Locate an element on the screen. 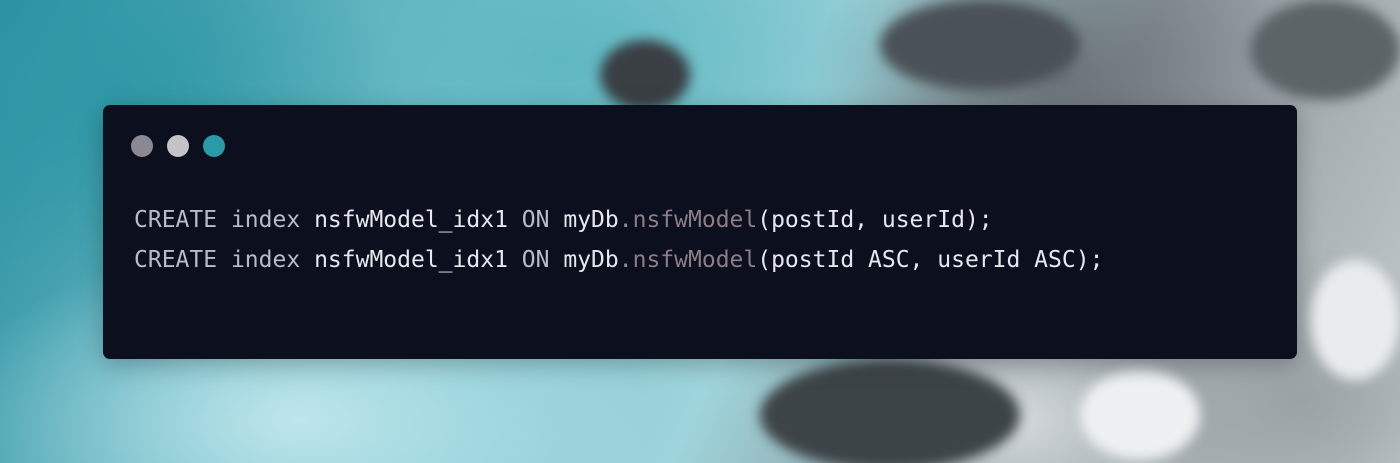 This screenshot has height=463, width=1400. code-token-id: (postId ASC, userId ASC); is located at coordinates (930, 260).